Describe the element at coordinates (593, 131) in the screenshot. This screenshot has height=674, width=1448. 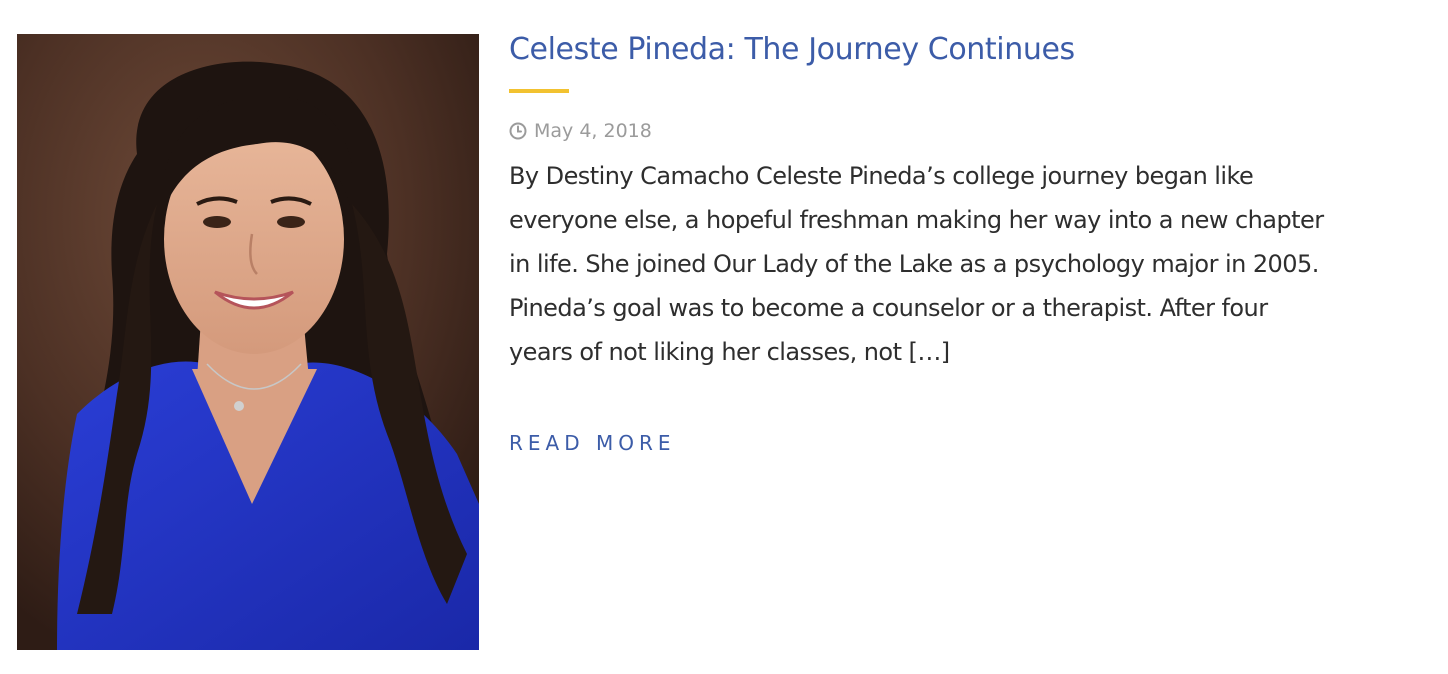
I see `post-date: May 4, 2018` at that location.